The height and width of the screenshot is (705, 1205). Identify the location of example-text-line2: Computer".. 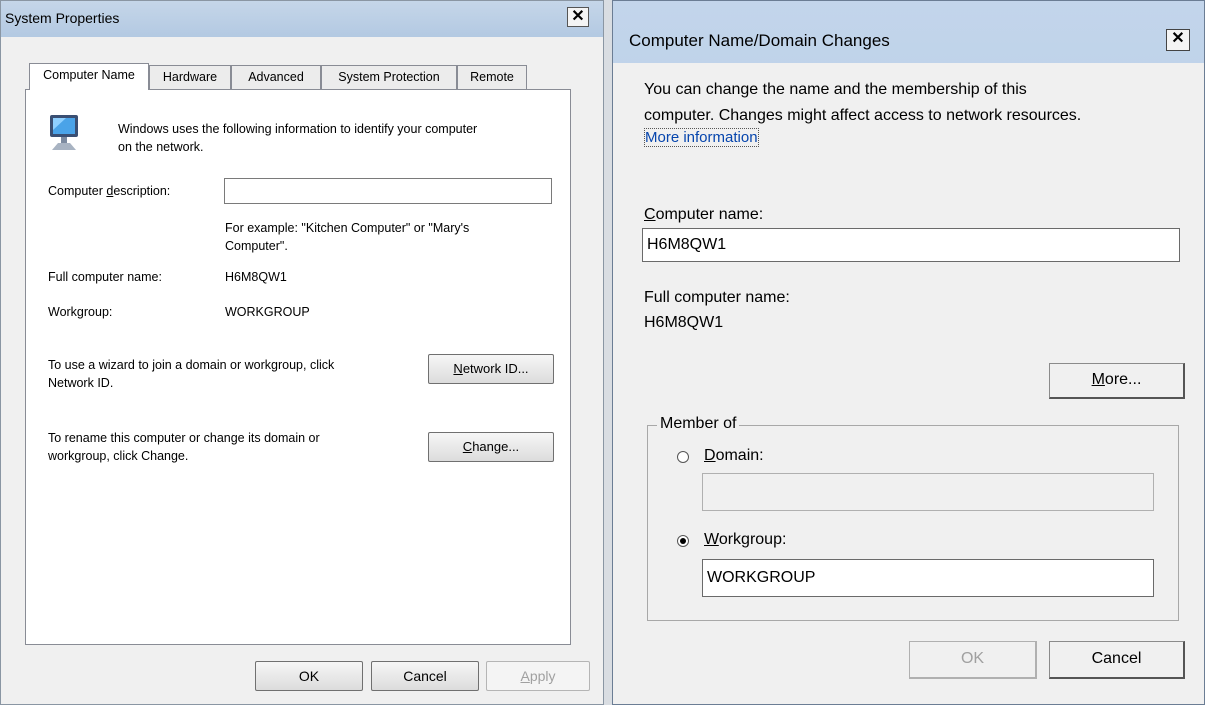
(256, 246).